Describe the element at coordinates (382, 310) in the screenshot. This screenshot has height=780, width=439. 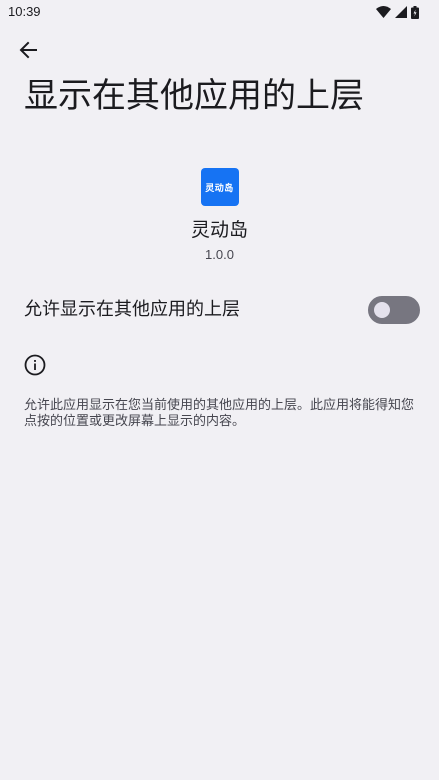
I see `switch-thumb` at that location.